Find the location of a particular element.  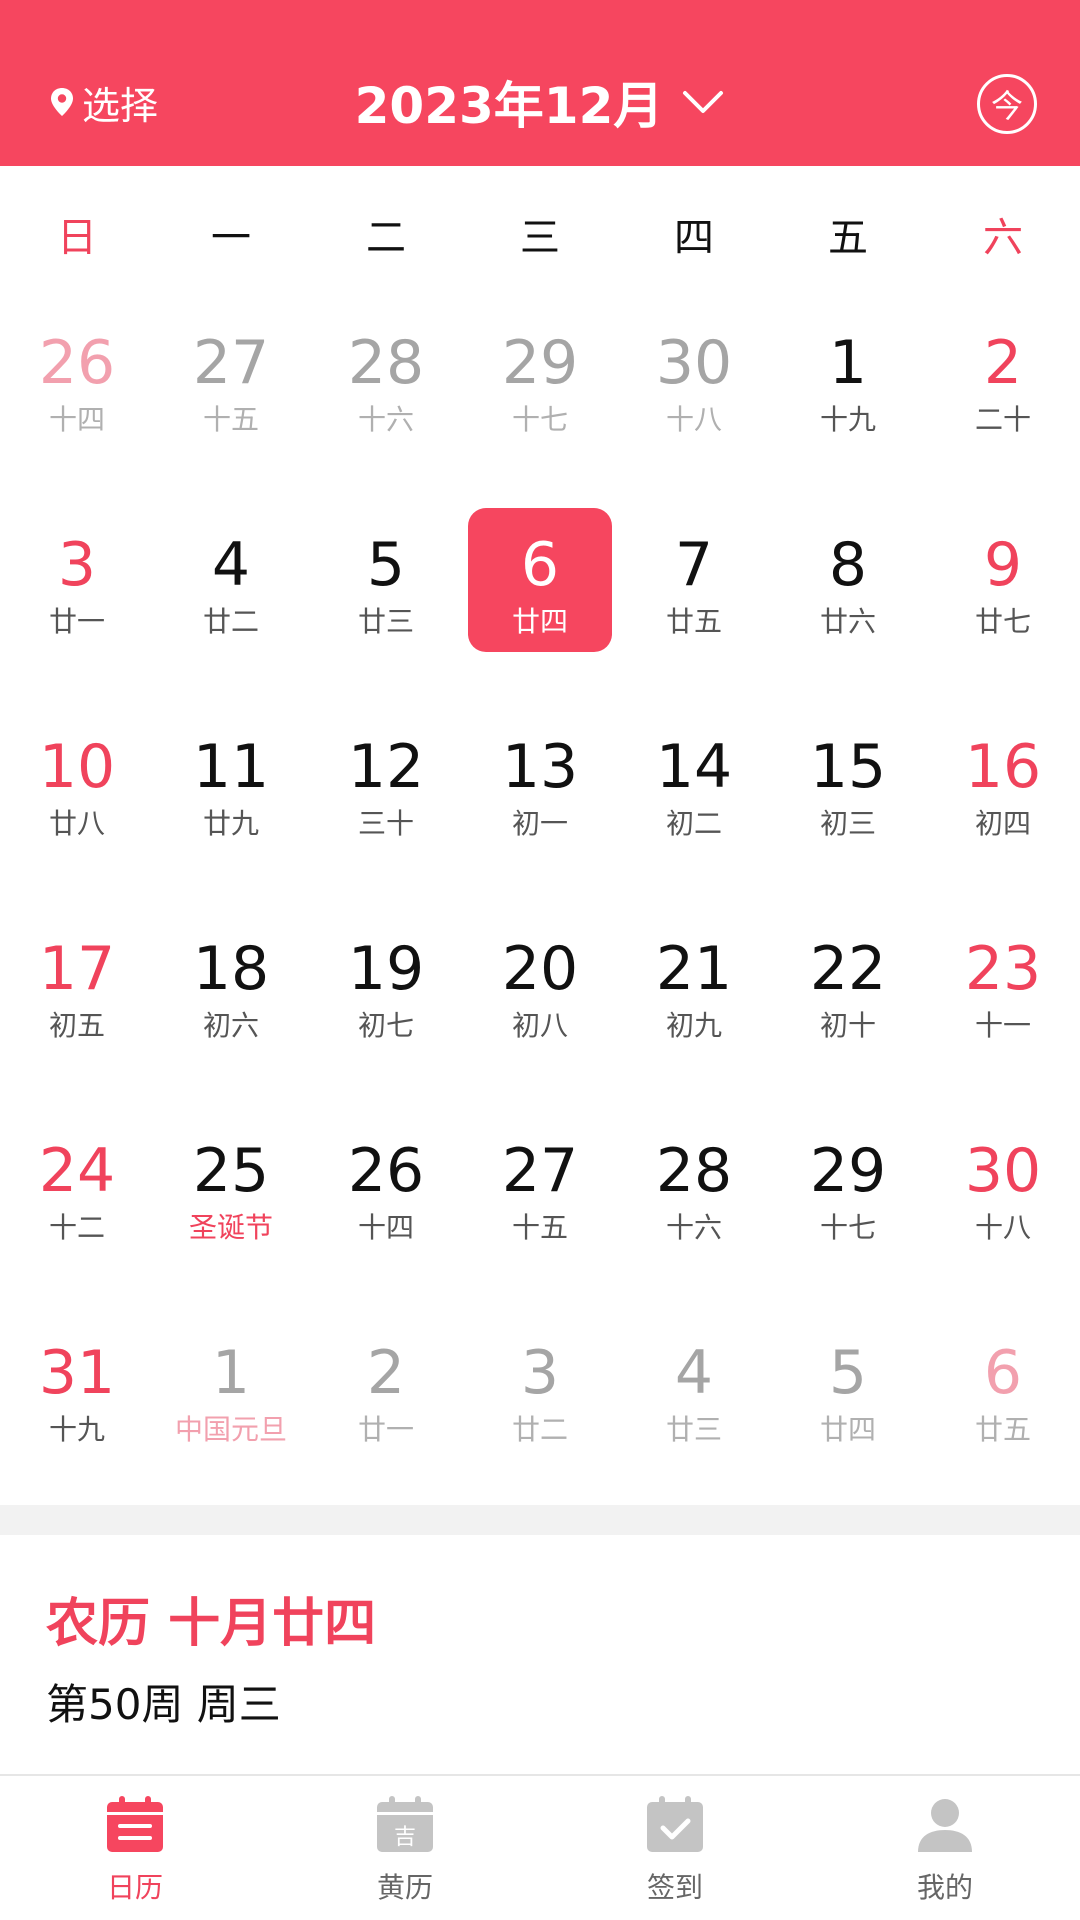

lunar-date: 初四 is located at coordinates (1002, 823).